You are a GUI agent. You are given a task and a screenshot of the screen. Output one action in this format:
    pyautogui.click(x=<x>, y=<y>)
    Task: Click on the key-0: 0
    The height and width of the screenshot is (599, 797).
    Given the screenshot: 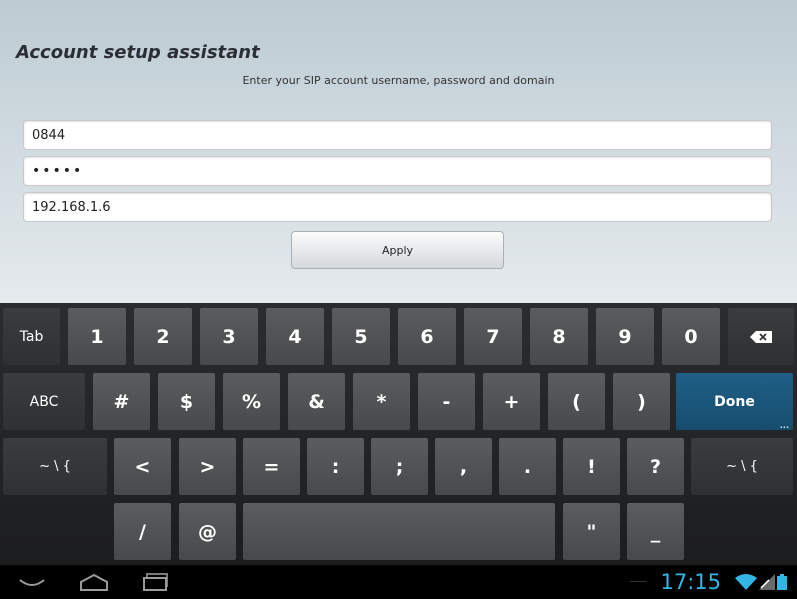 What is the action you would take?
    pyautogui.click(x=691, y=336)
    